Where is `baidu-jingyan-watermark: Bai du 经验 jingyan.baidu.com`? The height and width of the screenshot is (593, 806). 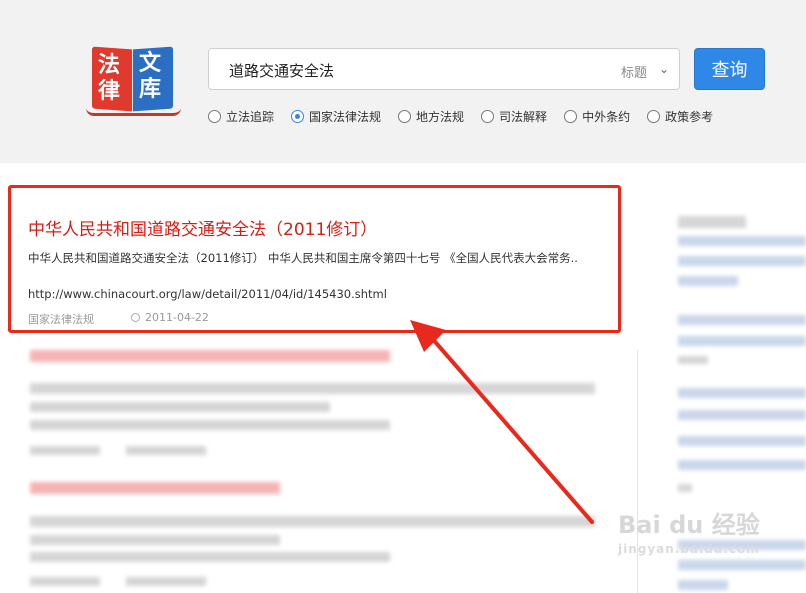 baidu-jingyan-watermark: Bai du 经验 jingyan.baidu.com is located at coordinates (689, 530).